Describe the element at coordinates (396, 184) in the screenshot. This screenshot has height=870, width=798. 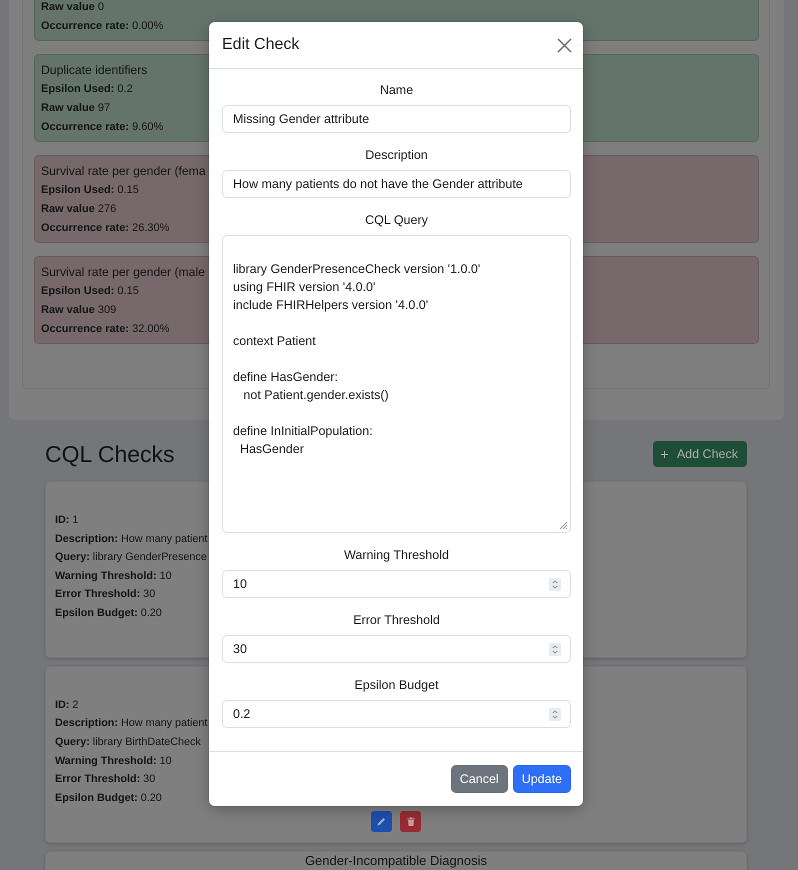
I see `text-input: How many patients do not have the Gender attribute` at that location.